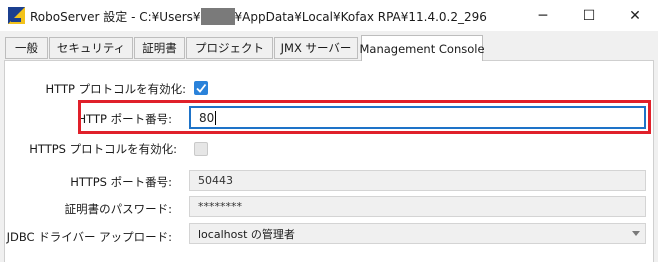  Describe the element at coordinates (220, 206) in the screenshot. I see `cert-password-value: ********` at that location.